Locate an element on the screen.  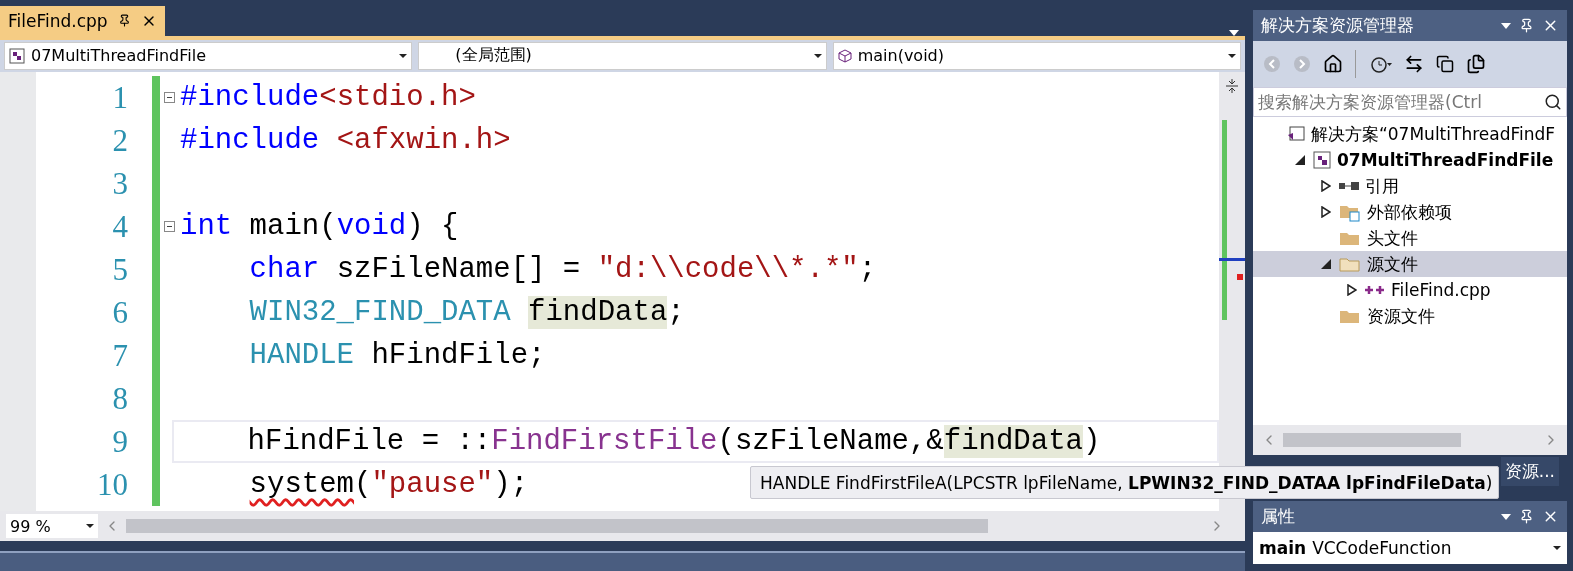
properties-icon is located at coordinates (1476, 64).